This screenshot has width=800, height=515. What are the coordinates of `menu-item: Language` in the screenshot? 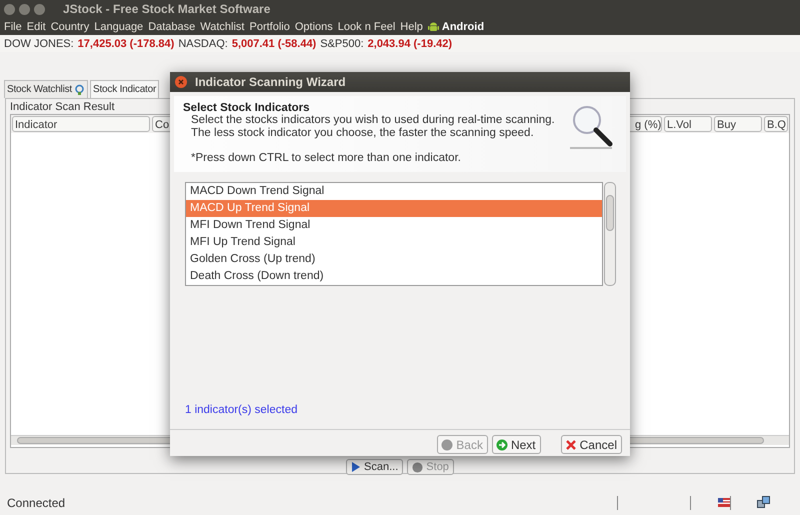 It's located at (119, 26).